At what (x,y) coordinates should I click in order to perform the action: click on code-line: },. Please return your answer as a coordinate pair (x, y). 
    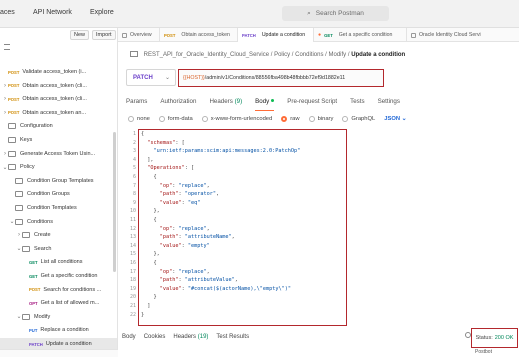
    Looking at the image, I should click on (150, 211).